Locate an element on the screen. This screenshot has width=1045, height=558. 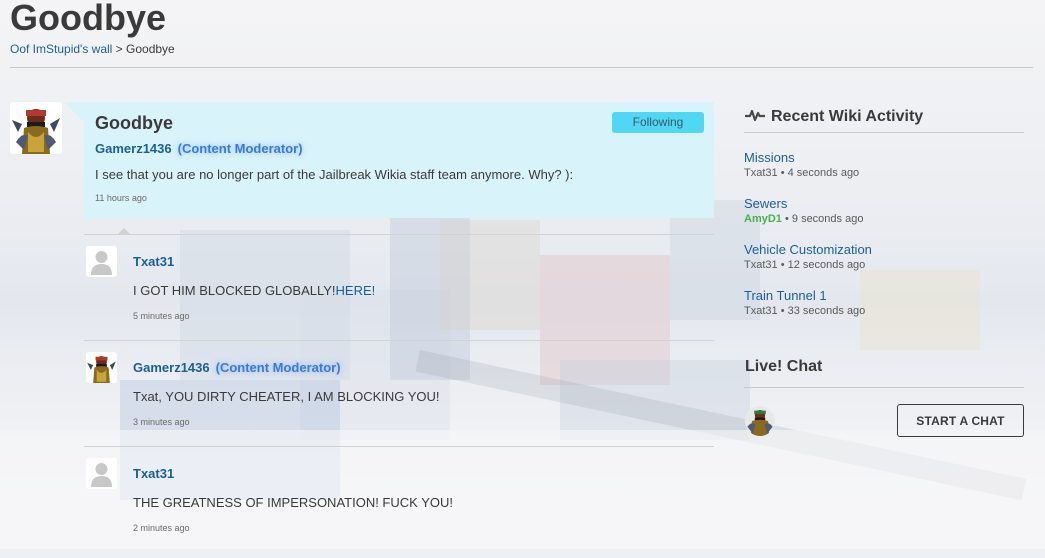
activity-pulse-icon is located at coordinates (755, 117).